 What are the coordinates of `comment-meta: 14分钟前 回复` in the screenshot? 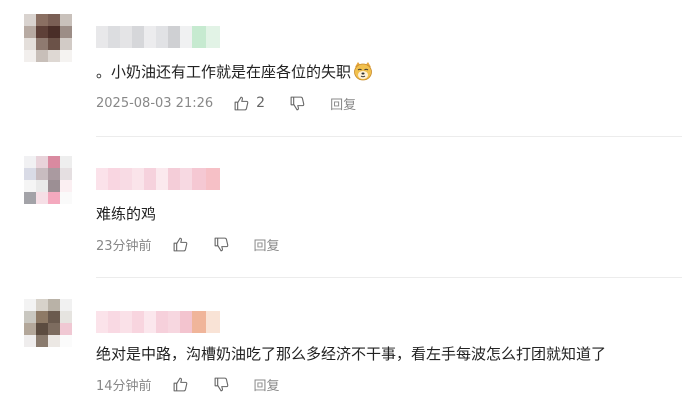 It's located at (188, 384).